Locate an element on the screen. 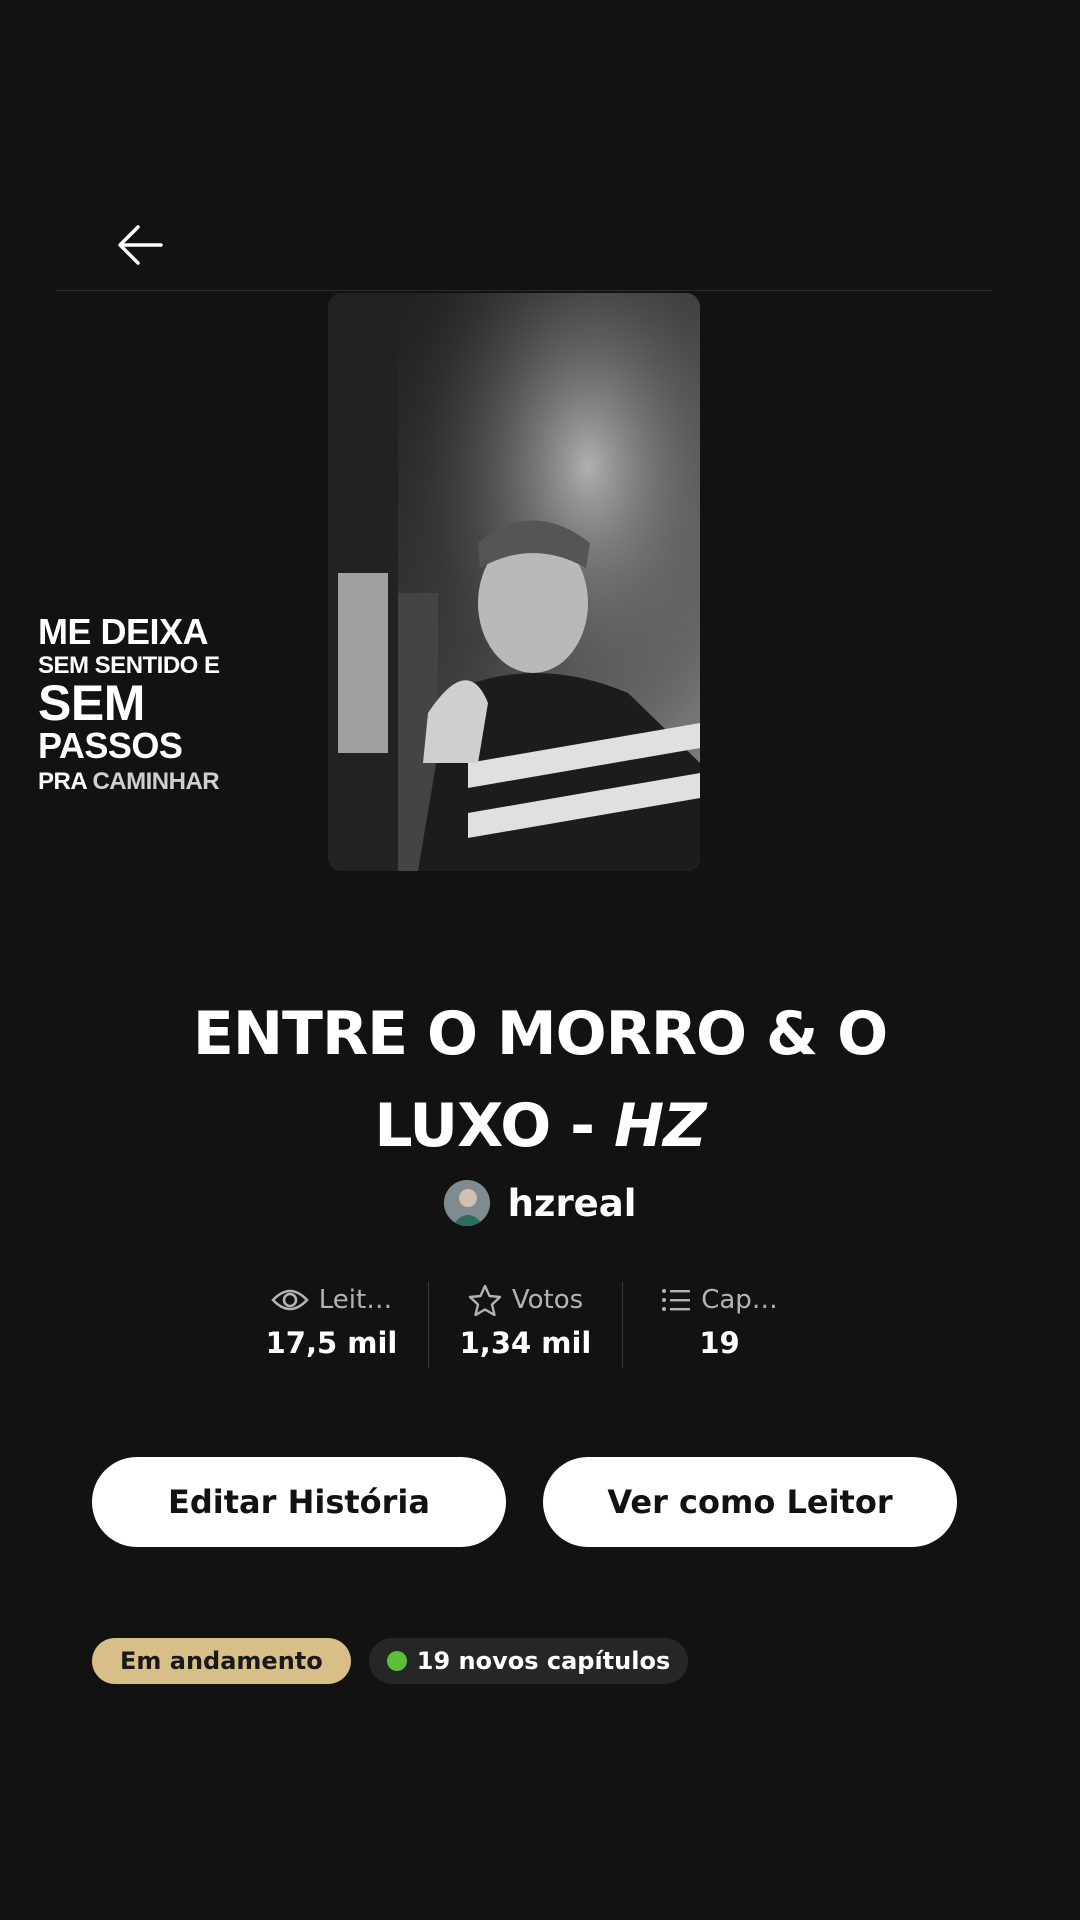 The image size is (1080, 1920). stat-reads-value: 17,5 mil is located at coordinates (331, 1343).